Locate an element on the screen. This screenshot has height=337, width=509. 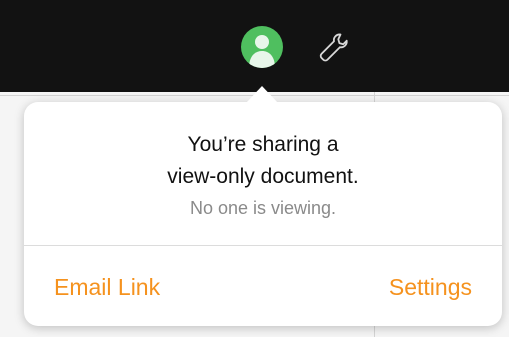
settings-button: Settings is located at coordinates (430, 287).